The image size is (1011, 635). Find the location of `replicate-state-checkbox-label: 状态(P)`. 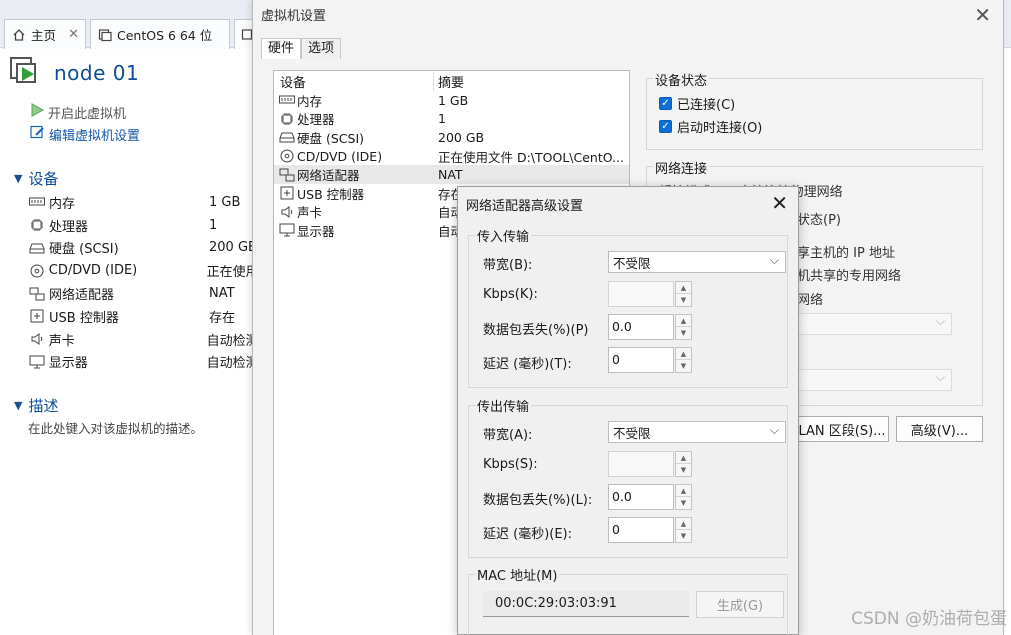

replicate-state-checkbox-label: 状态(P) is located at coordinates (819, 218).